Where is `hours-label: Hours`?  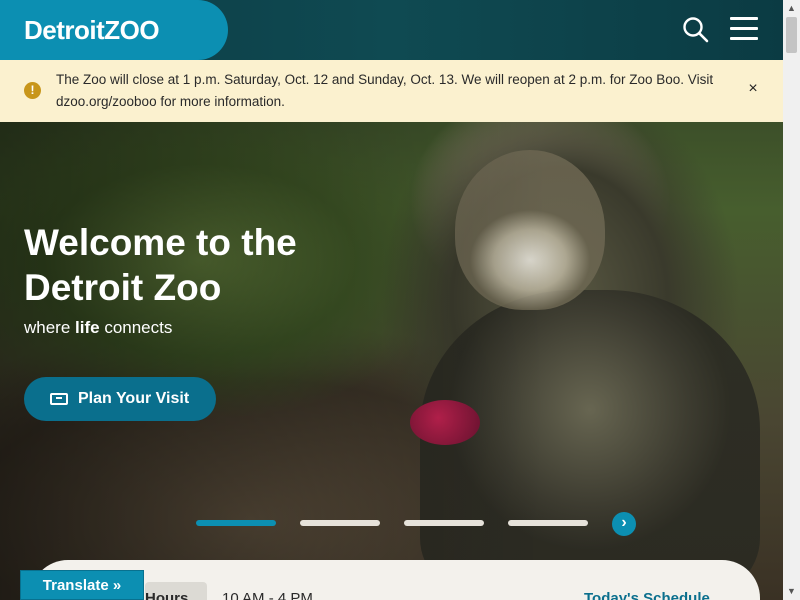 hours-label: Hours is located at coordinates (167, 595).